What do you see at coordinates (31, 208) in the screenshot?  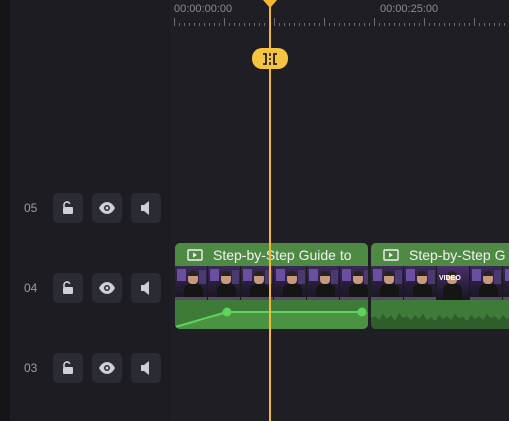 I see `track-label-05: 05` at bounding box center [31, 208].